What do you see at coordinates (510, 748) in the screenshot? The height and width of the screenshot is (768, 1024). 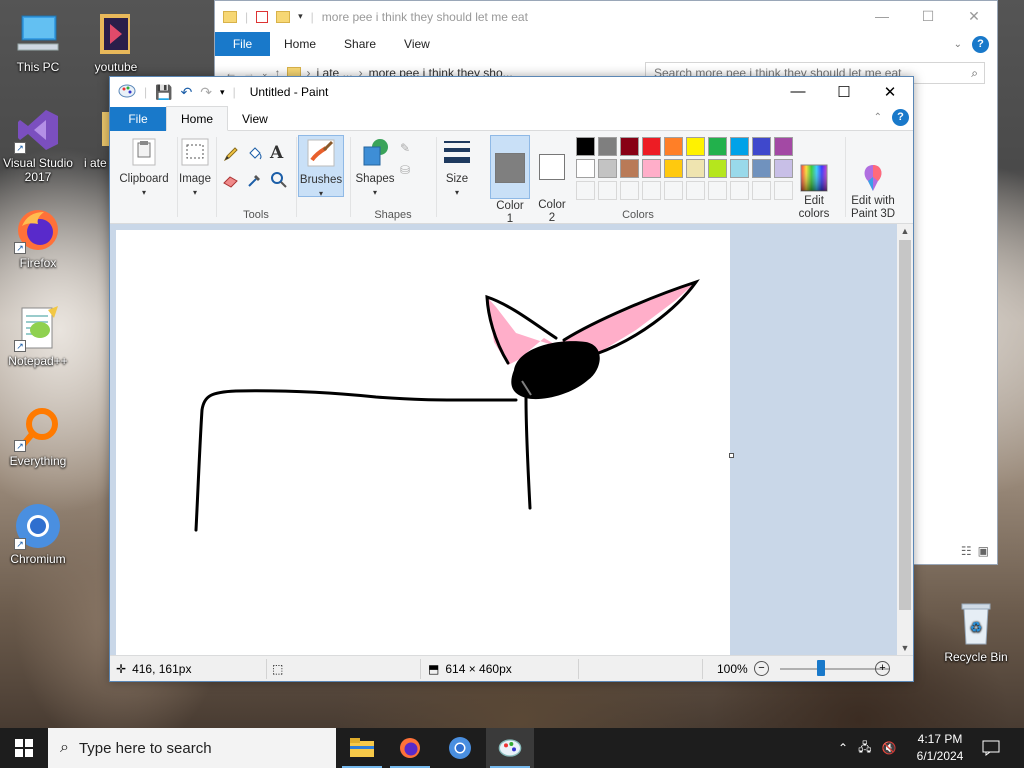 I see `taskbar-paint` at bounding box center [510, 748].